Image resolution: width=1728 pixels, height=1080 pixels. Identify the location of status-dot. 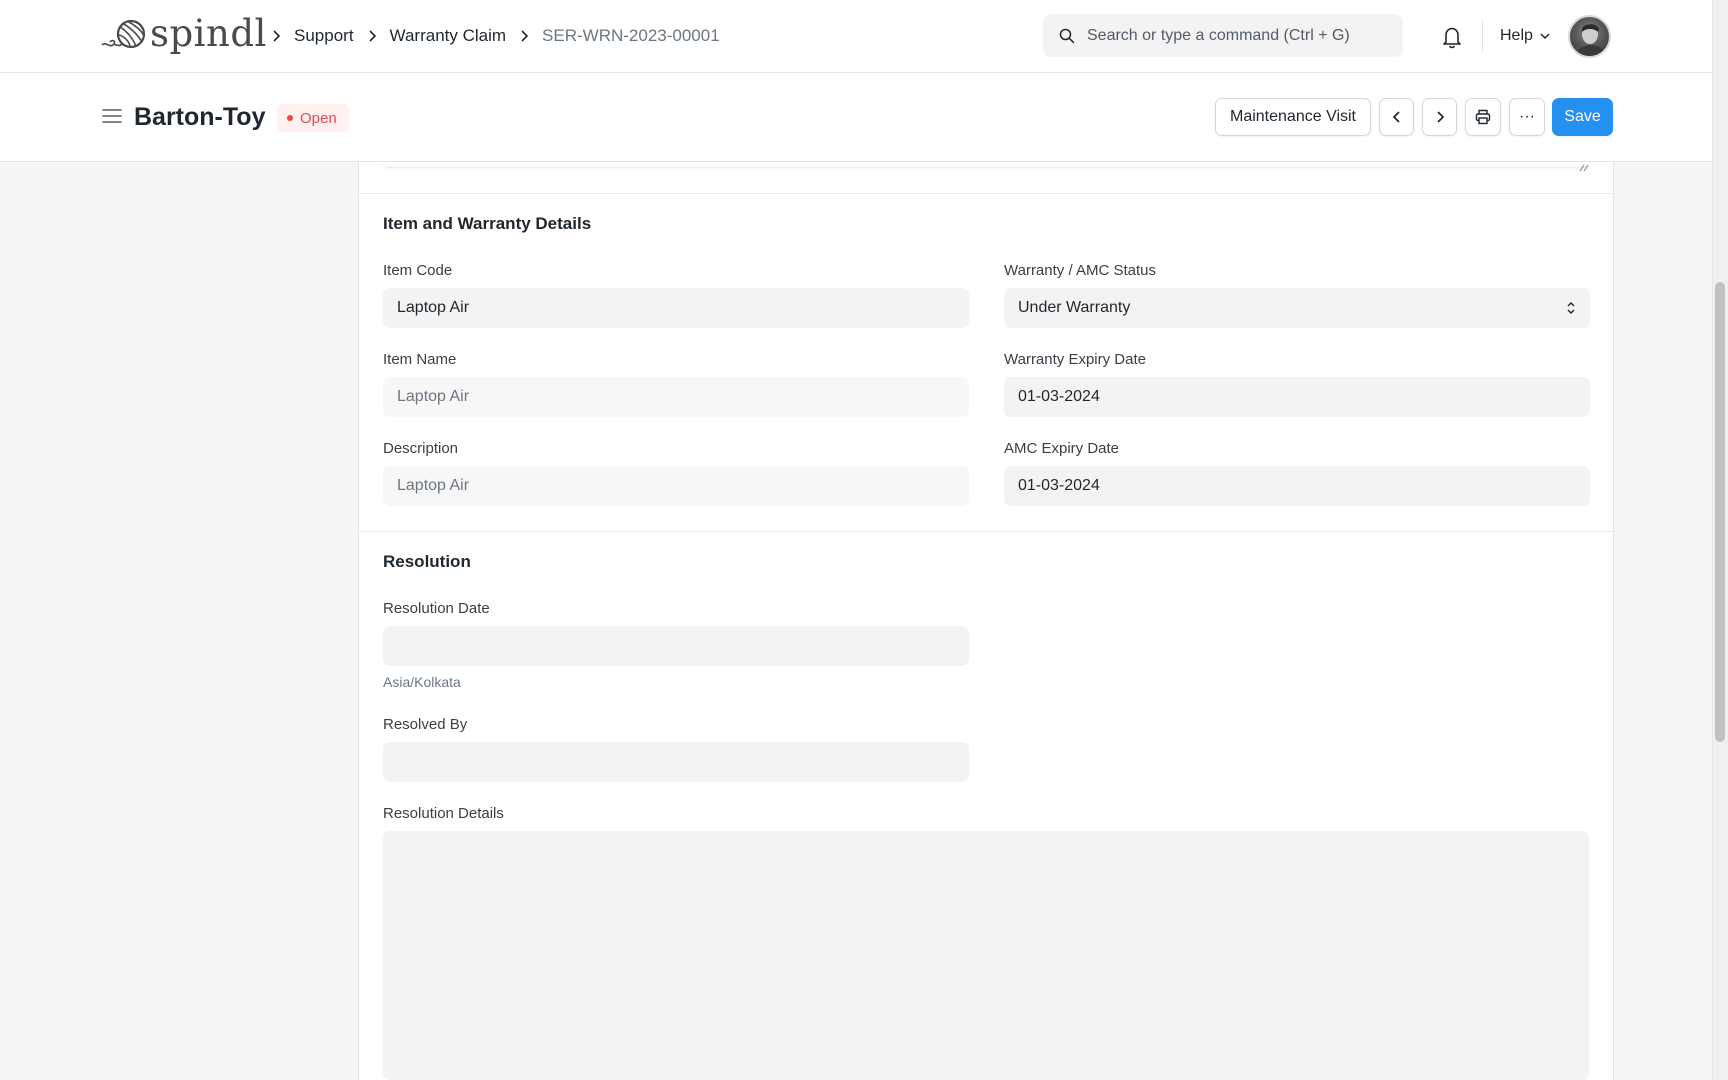
(290, 118).